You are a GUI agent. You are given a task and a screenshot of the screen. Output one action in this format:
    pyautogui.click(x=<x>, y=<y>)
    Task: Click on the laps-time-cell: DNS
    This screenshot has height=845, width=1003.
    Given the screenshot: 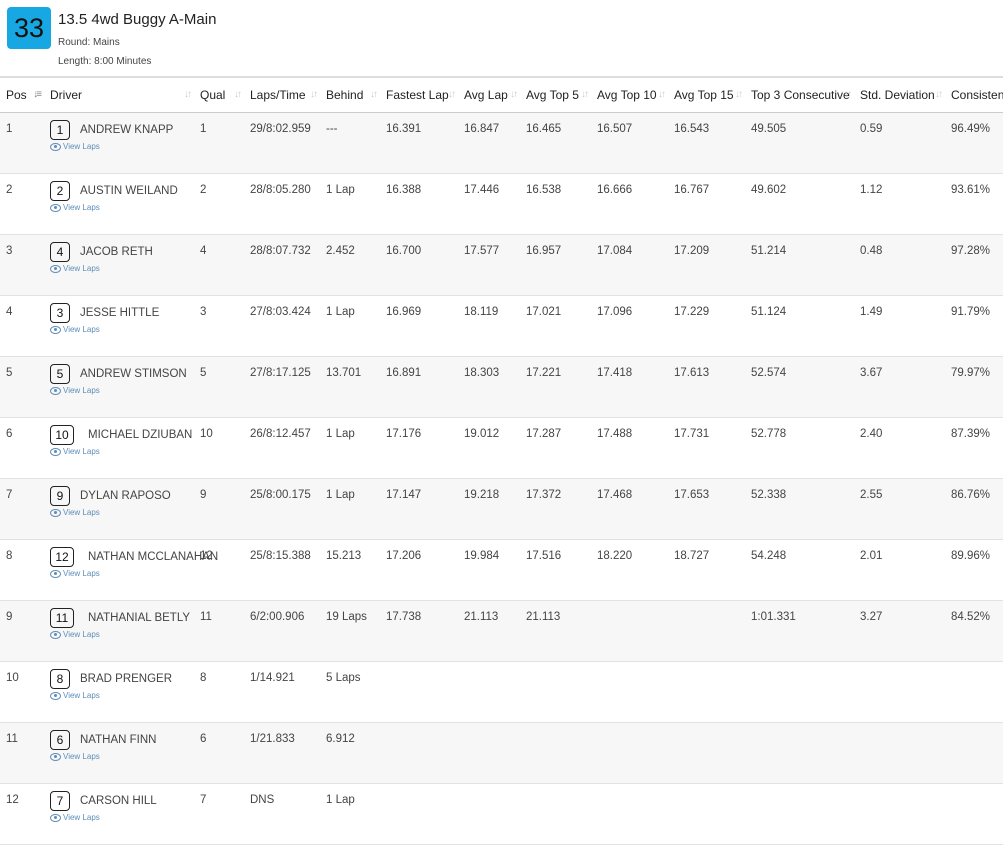 What is the action you would take?
    pyautogui.click(x=282, y=814)
    